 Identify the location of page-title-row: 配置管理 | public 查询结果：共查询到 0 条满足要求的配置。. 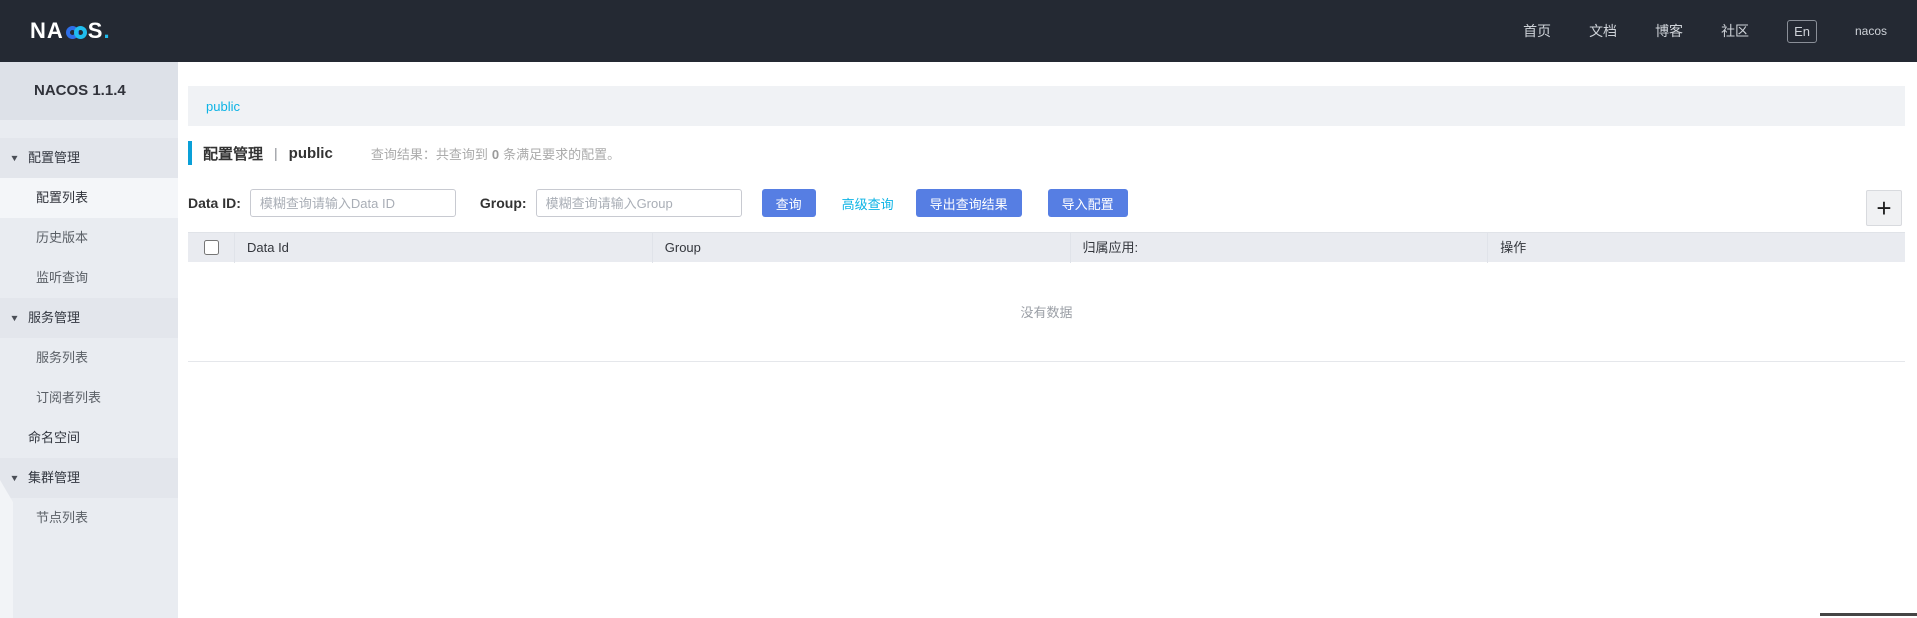
(404, 153).